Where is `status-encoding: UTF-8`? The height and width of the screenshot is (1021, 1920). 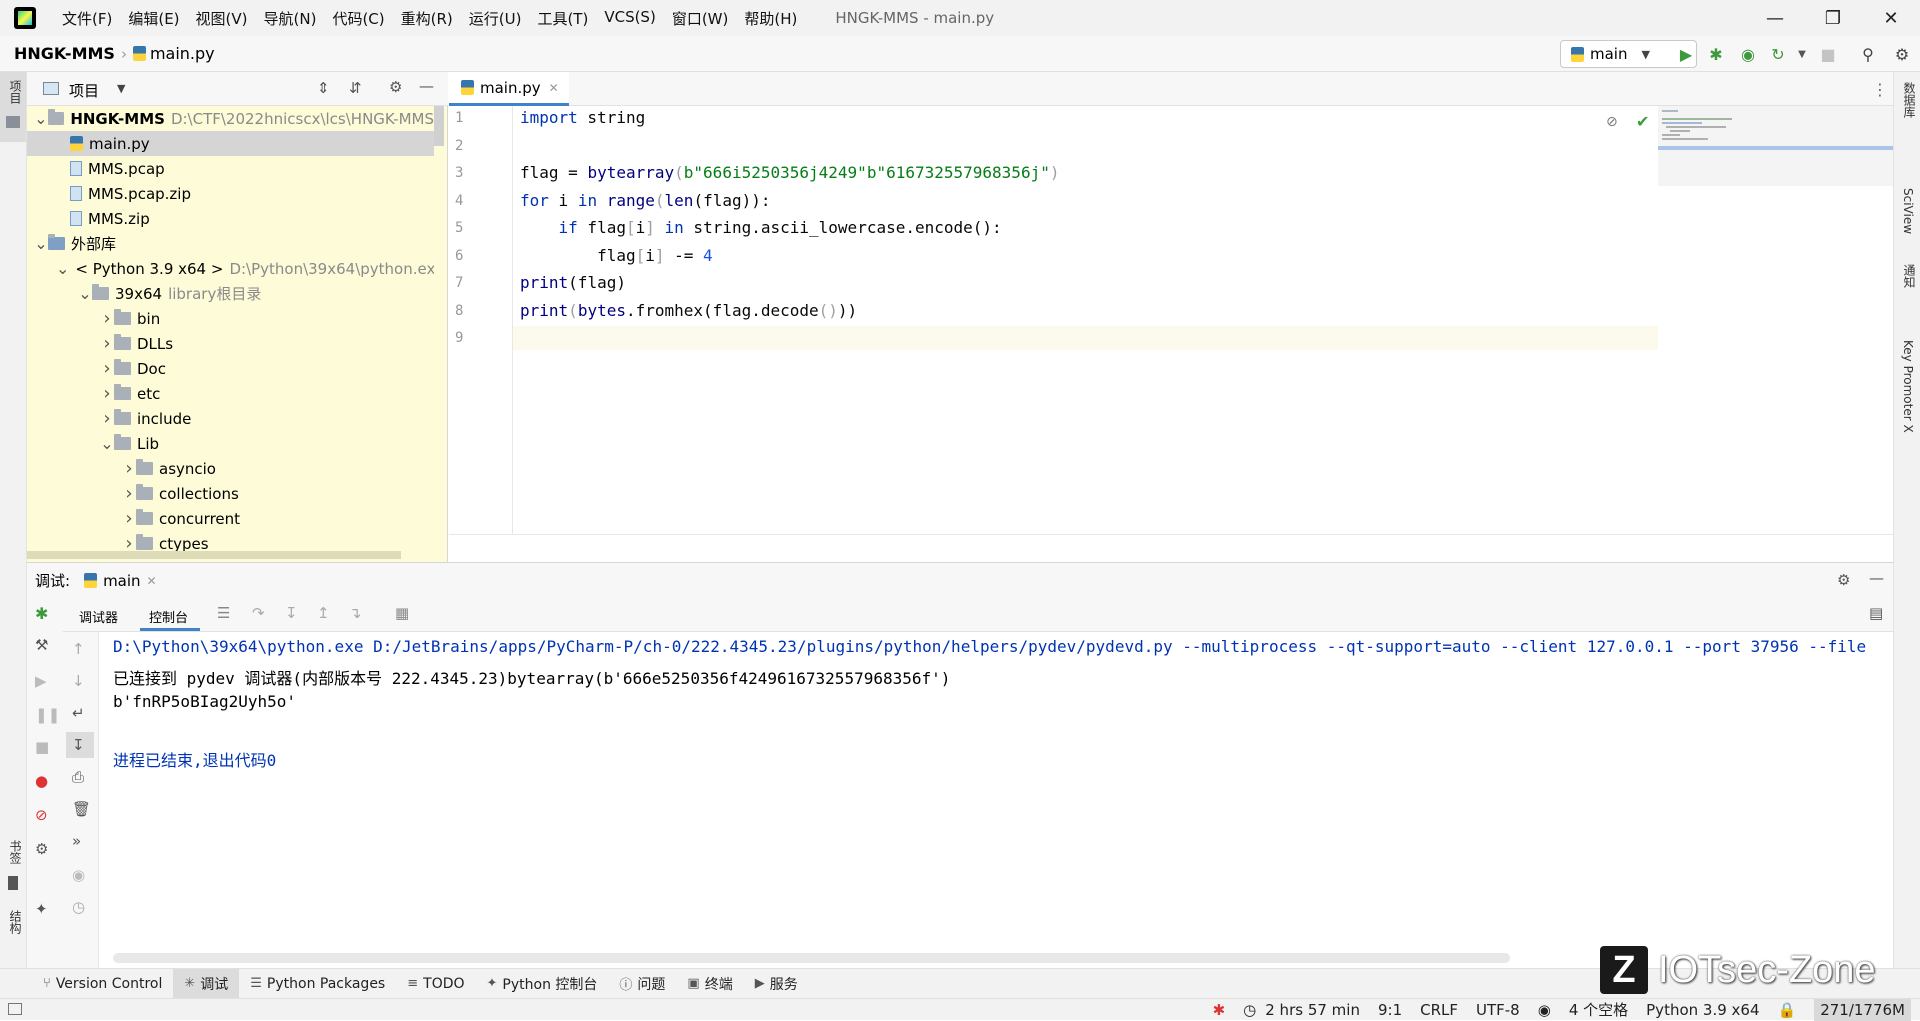 status-encoding: UTF-8 is located at coordinates (1498, 1010).